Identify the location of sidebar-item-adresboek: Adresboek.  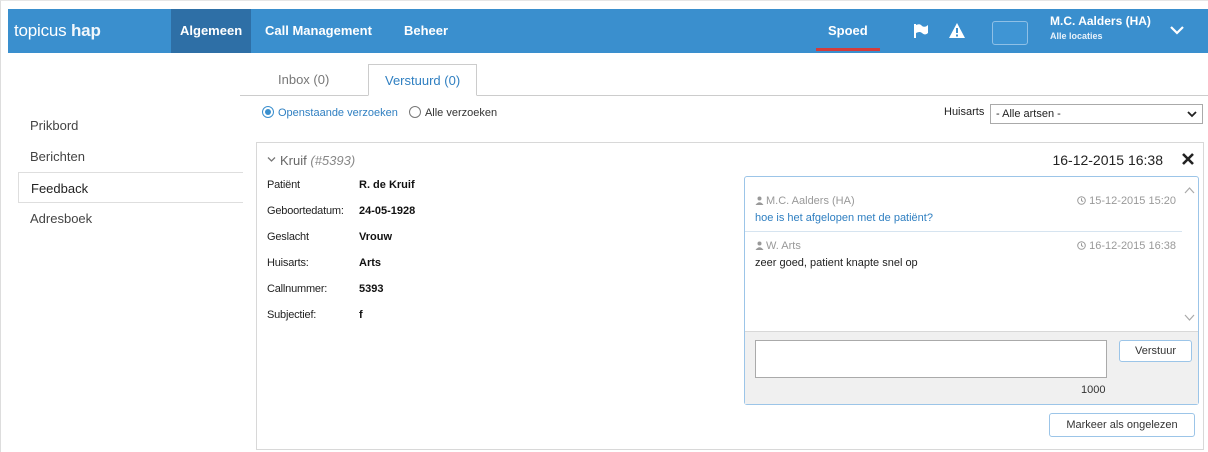
(130, 218).